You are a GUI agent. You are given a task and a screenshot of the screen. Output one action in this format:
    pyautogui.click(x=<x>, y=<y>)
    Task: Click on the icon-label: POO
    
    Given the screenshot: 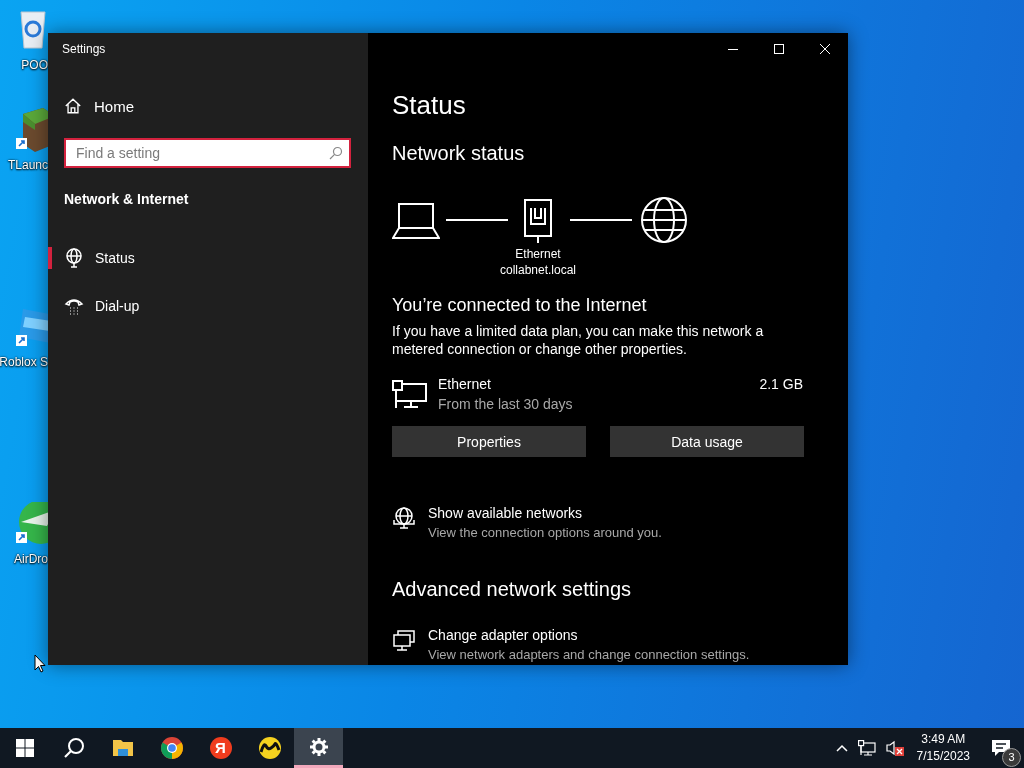 What is the action you would take?
    pyautogui.click(x=34, y=65)
    